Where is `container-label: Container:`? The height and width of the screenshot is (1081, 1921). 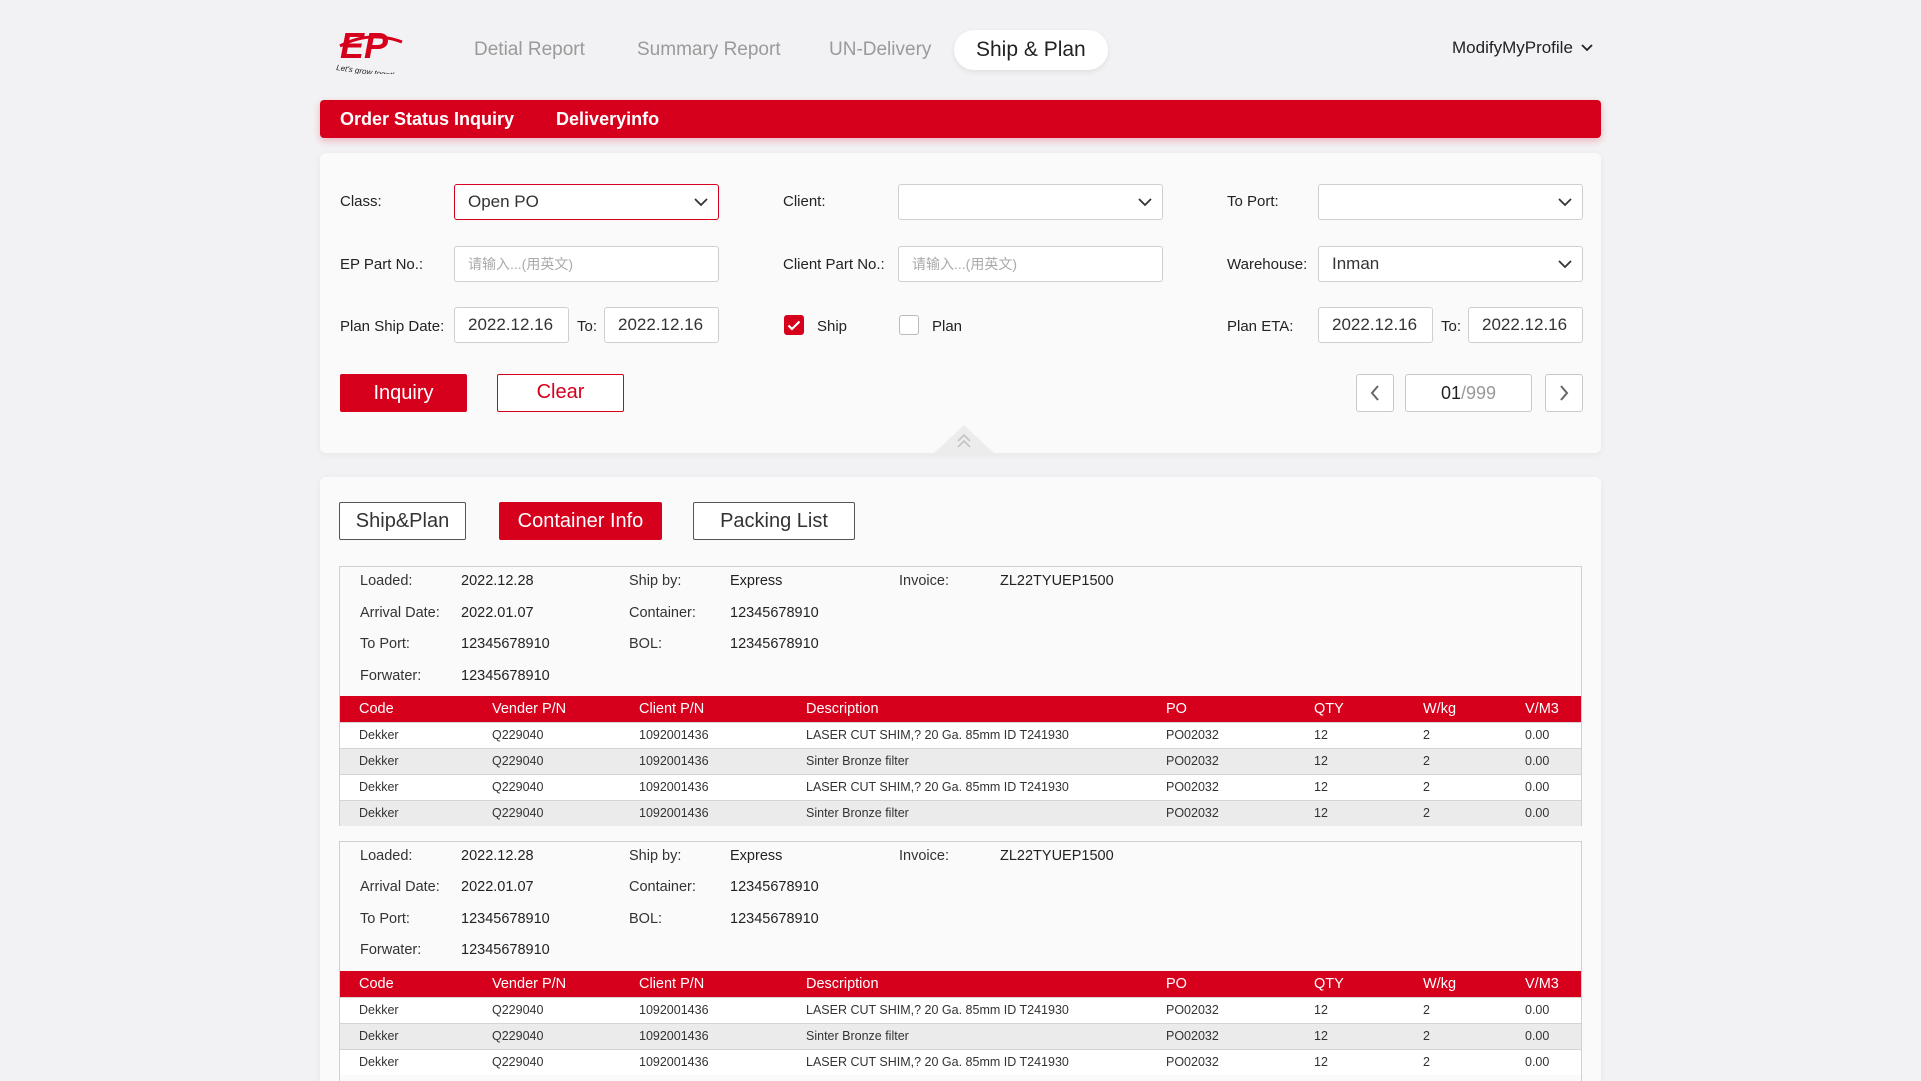 container-label: Container: is located at coordinates (662, 613).